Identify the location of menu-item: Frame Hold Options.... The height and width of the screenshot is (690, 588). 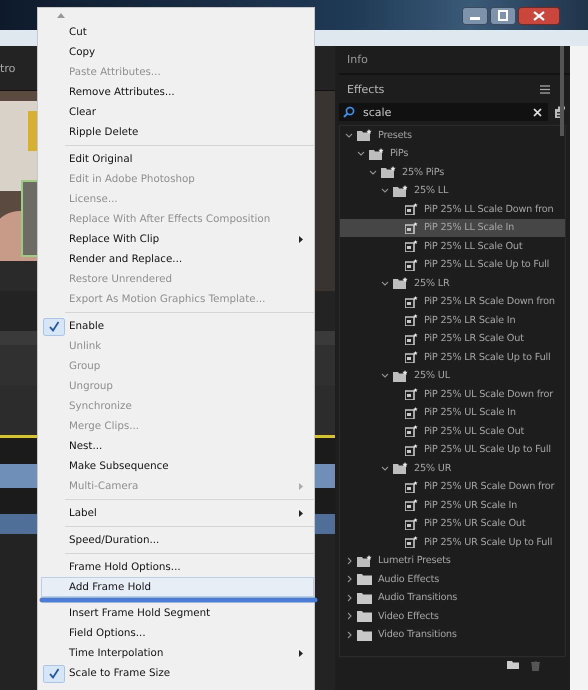
(177, 567).